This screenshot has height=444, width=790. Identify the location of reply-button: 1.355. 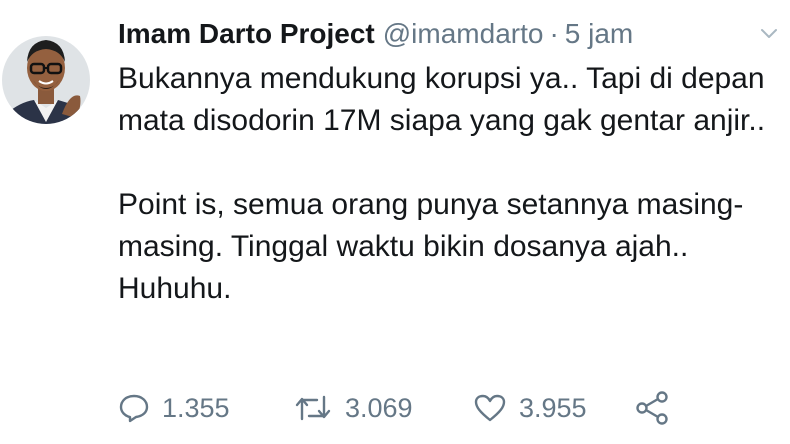
(205, 408).